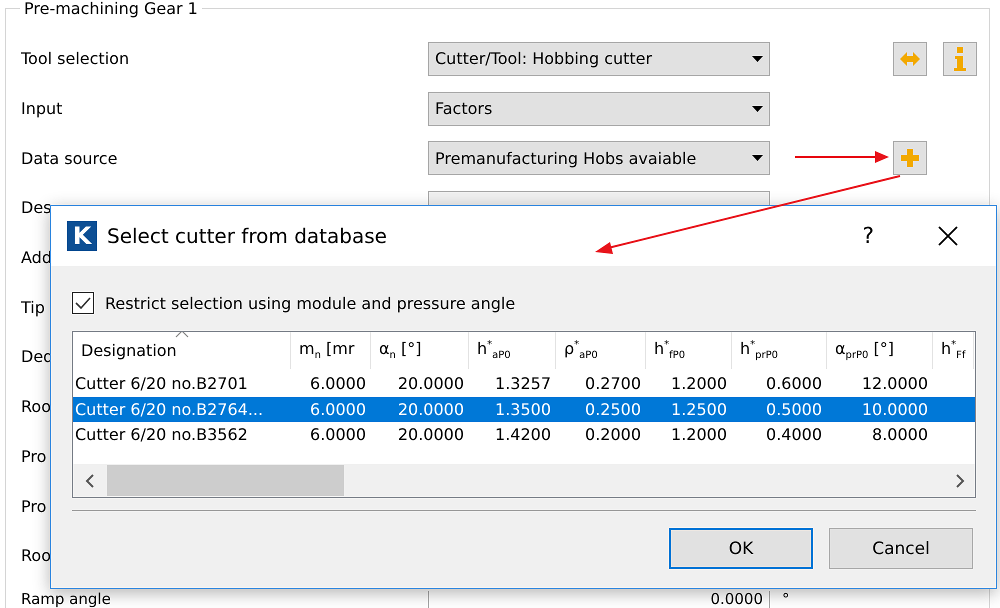 The image size is (1000, 608). Describe the element at coordinates (794, 384) in the screenshot. I see `table-cell-text: 0.6000` at that location.